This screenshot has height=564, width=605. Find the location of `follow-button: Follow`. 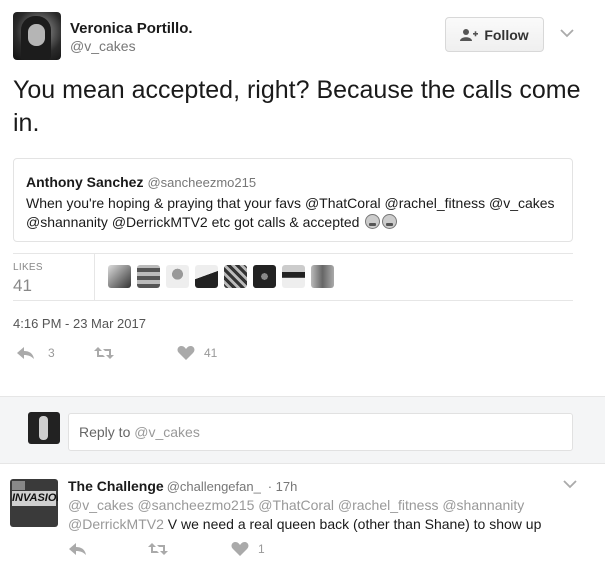

follow-button: Follow is located at coordinates (494, 34).